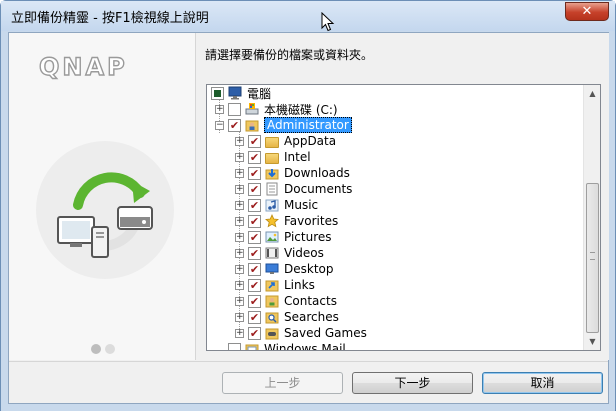 The image size is (616, 411). I want to click on desktop-checkbox: ✔, so click(254, 269).